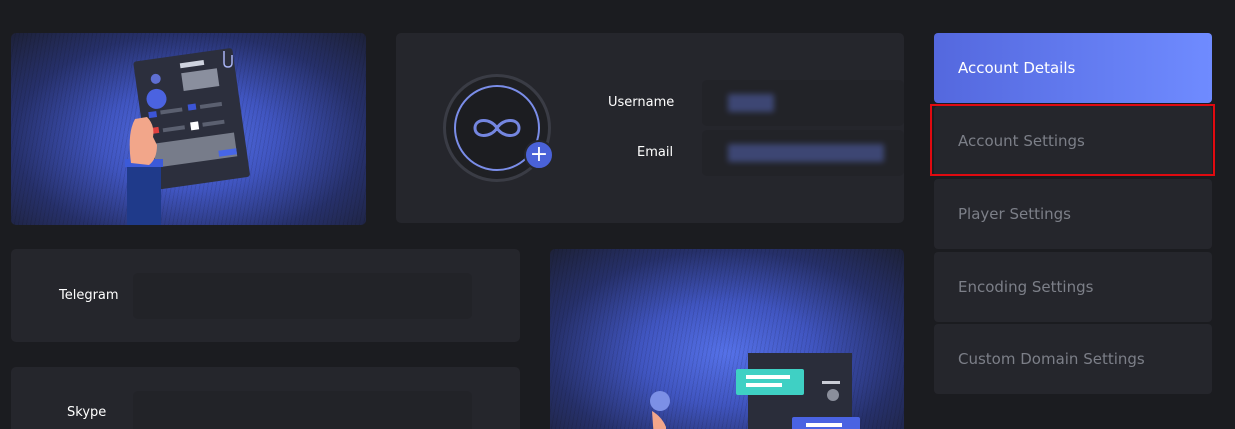 Image resolution: width=1235 pixels, height=429 pixels. I want to click on username-value-redacted, so click(751, 103).